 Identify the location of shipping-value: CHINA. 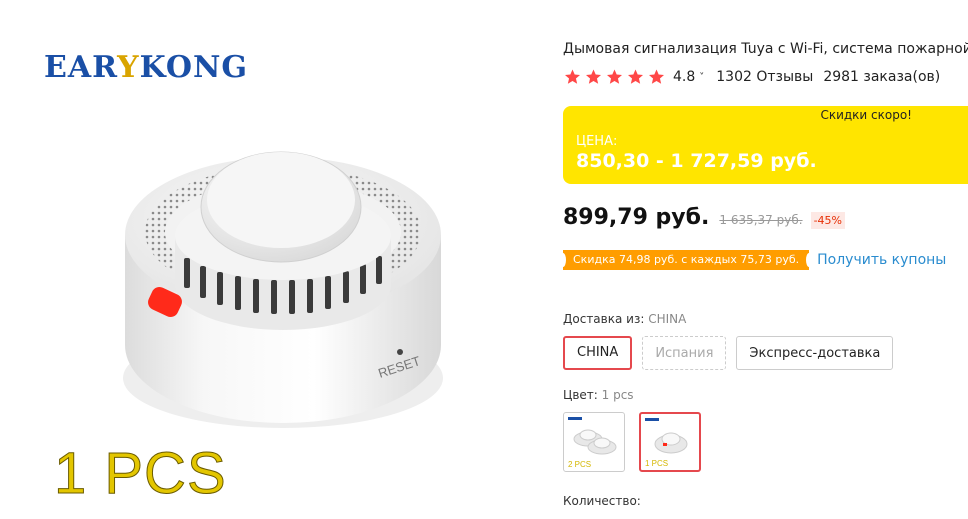
(667, 319).